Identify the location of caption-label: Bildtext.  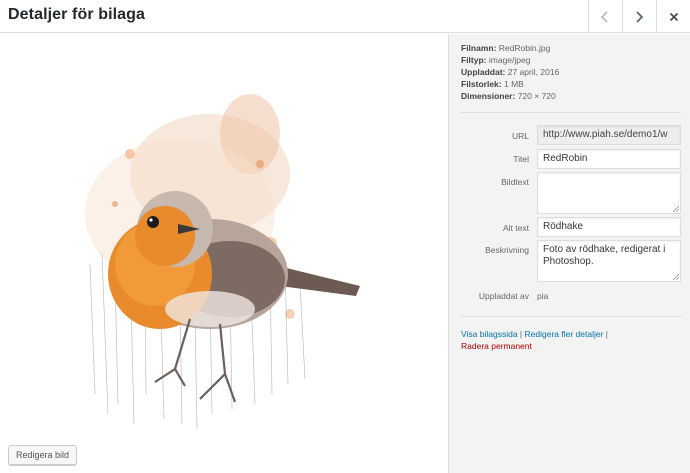
(515, 182).